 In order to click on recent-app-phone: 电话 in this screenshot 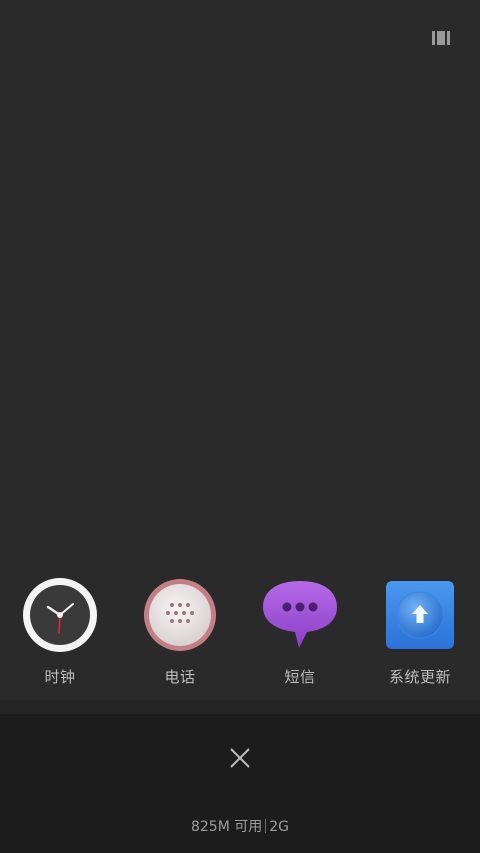, I will do `click(180, 630)`.